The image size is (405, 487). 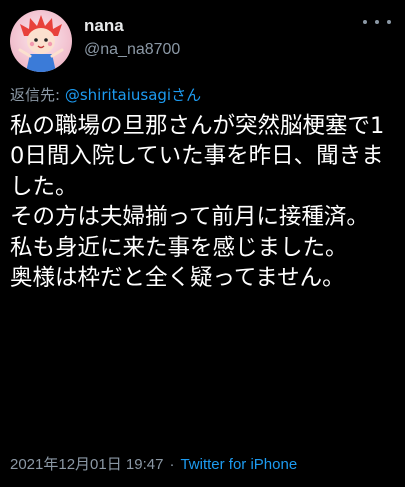 I want to click on user-info: nana @na_na8700, so click(x=132, y=38).